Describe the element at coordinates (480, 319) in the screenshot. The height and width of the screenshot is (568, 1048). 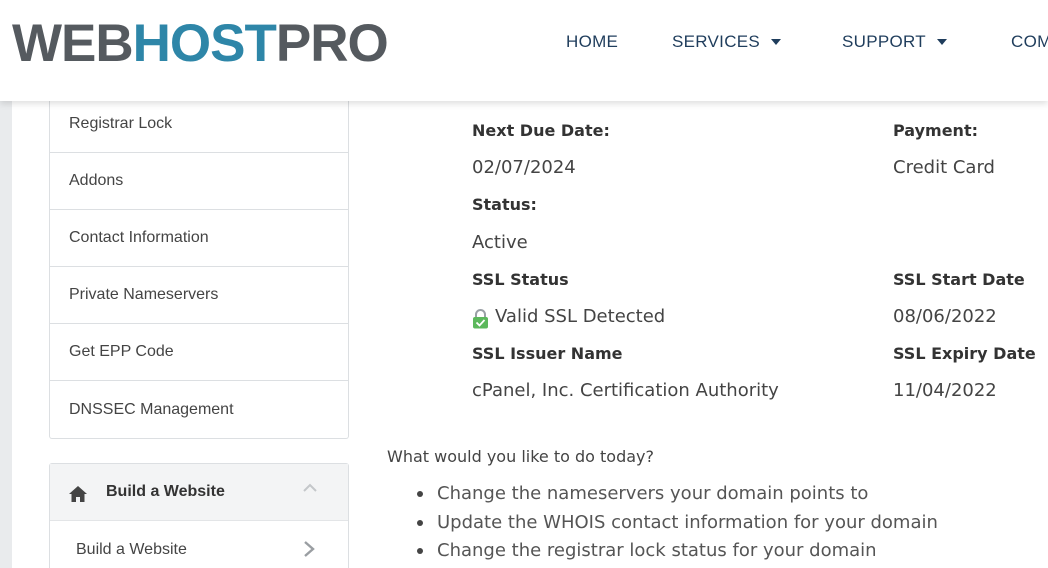
I see `lock-icon` at that location.